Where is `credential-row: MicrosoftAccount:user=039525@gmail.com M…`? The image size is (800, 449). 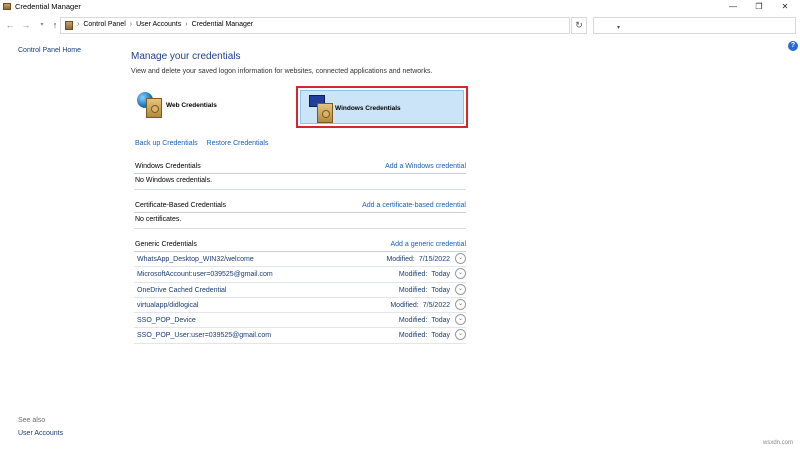 credential-row: MicrosoftAccount:user=039525@gmail.com M… is located at coordinates (300, 275).